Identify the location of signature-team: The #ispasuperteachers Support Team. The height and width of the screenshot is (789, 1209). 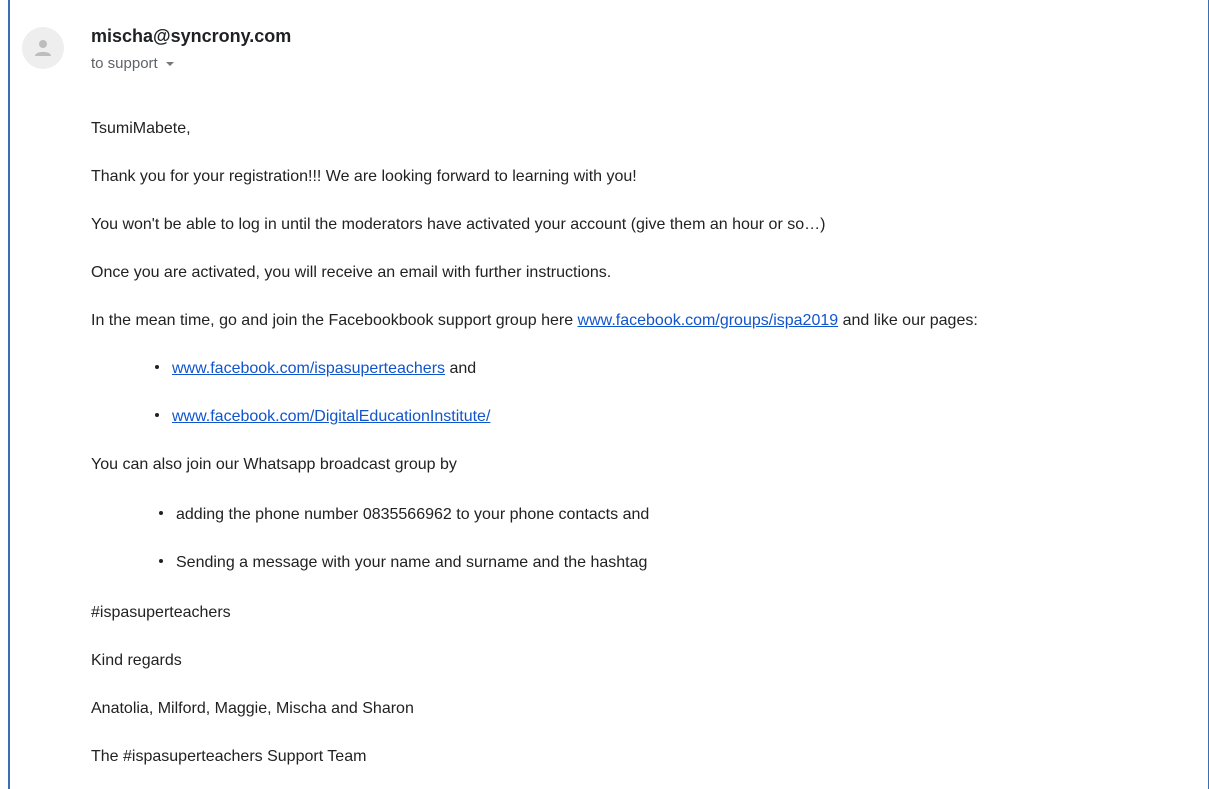
(229, 756).